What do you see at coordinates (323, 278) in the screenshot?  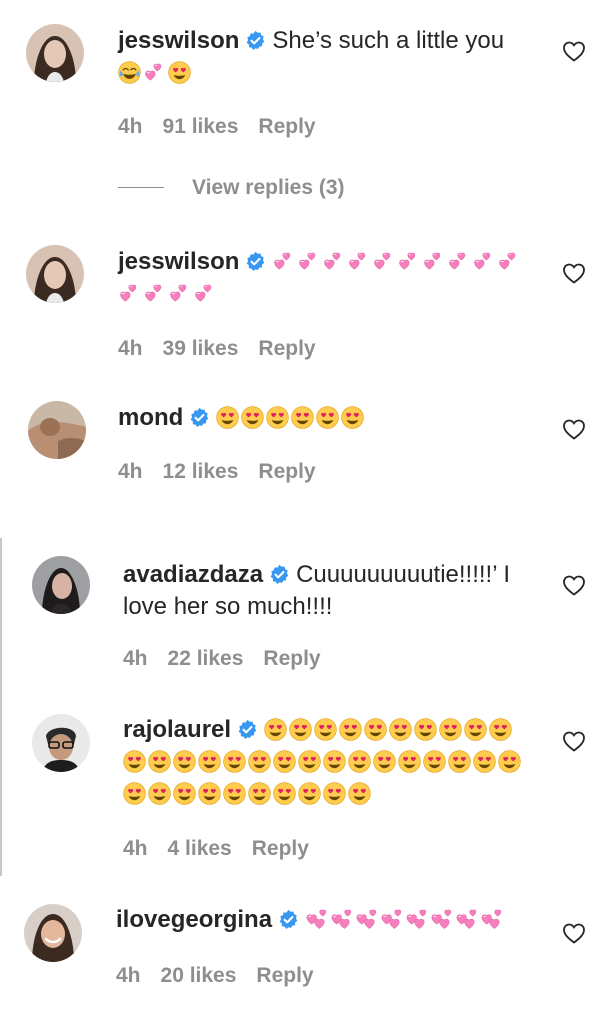 I see `comment-text: jesswilson` at bounding box center [323, 278].